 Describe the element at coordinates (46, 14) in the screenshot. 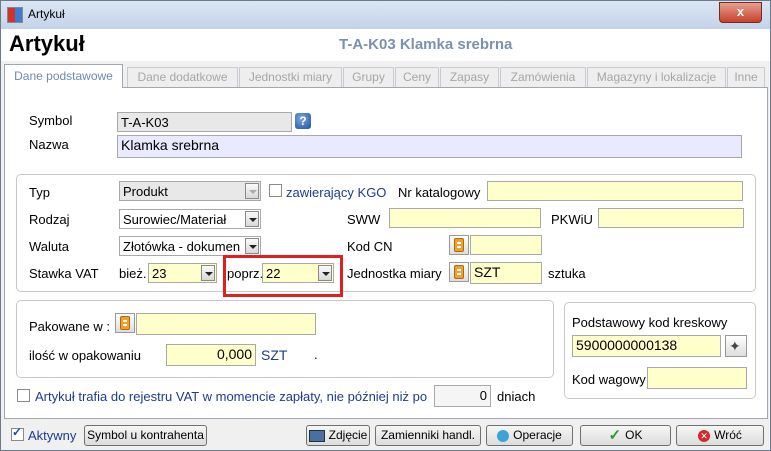

I see `window-title: Artykuł` at that location.